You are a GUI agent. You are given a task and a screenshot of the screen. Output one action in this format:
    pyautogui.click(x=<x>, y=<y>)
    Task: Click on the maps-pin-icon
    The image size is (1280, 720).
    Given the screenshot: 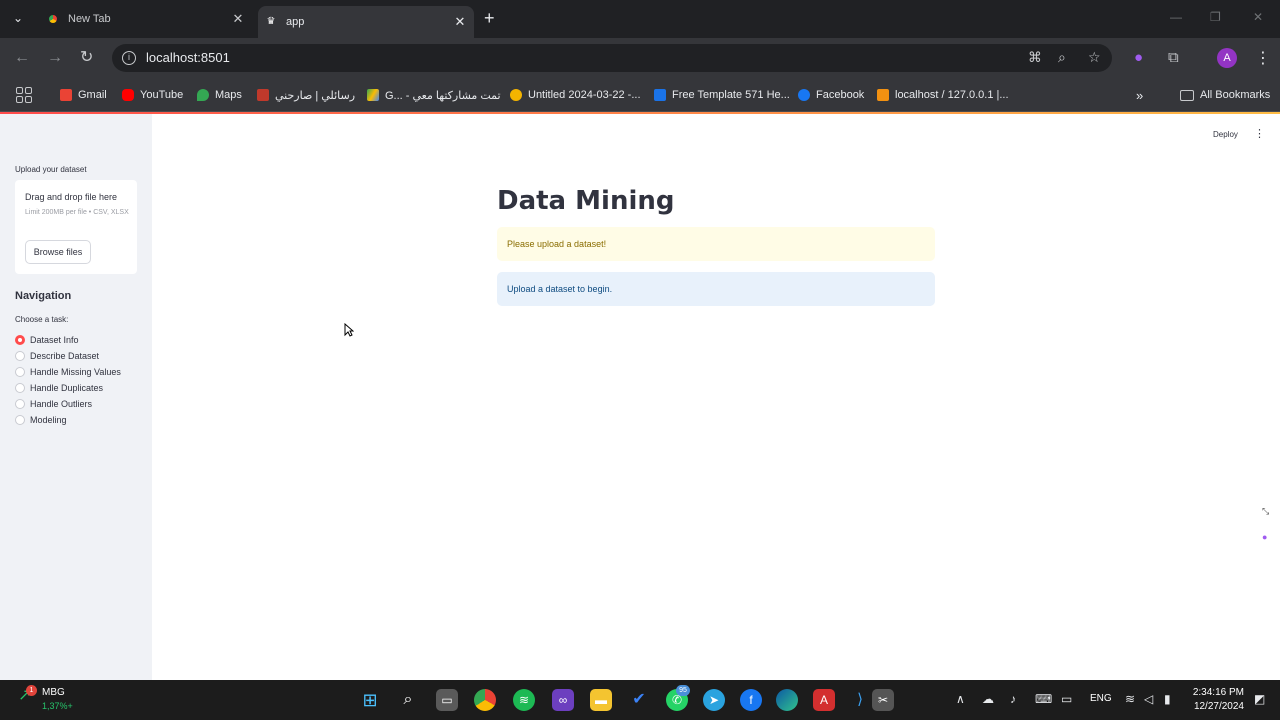 What is the action you would take?
    pyautogui.click(x=203, y=95)
    